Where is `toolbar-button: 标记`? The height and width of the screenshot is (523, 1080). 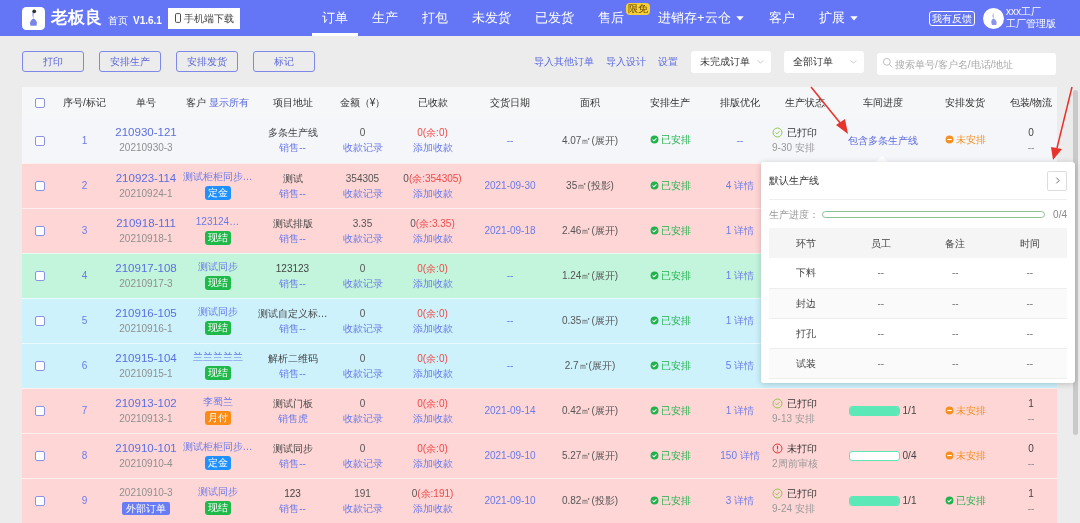 toolbar-button: 标记 is located at coordinates (284, 61).